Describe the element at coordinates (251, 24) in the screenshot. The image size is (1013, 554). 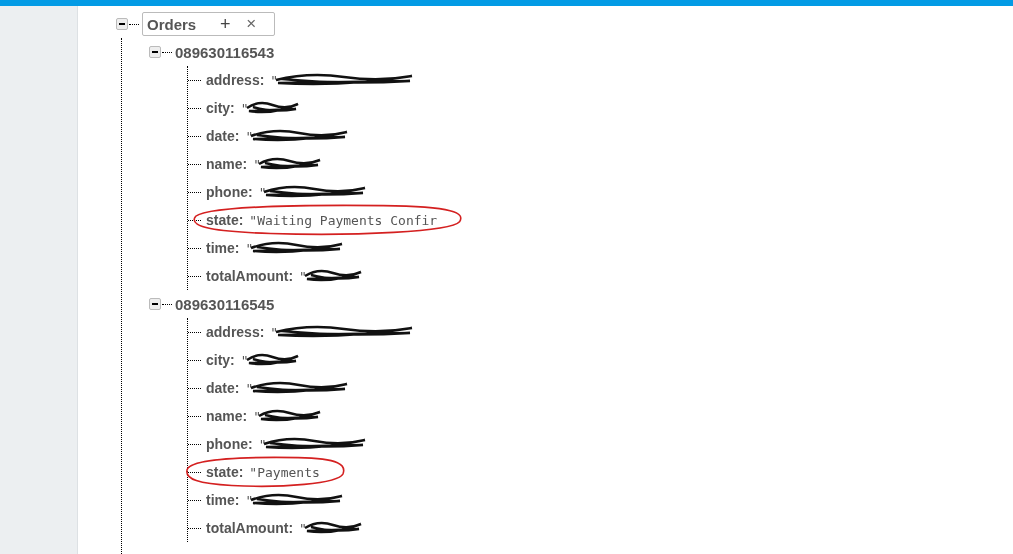
I see `delete-button: ×` at that location.